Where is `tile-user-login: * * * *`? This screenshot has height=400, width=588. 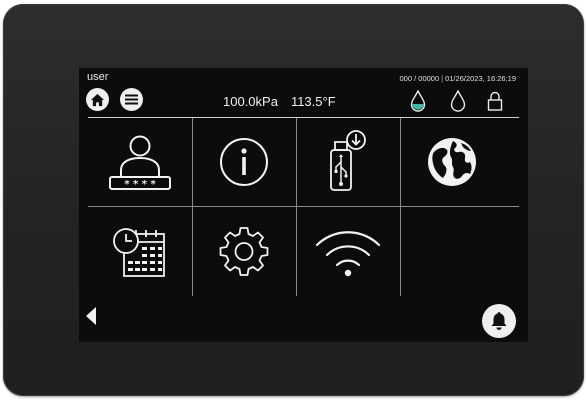
tile-user-login: * * * * is located at coordinates (140, 161).